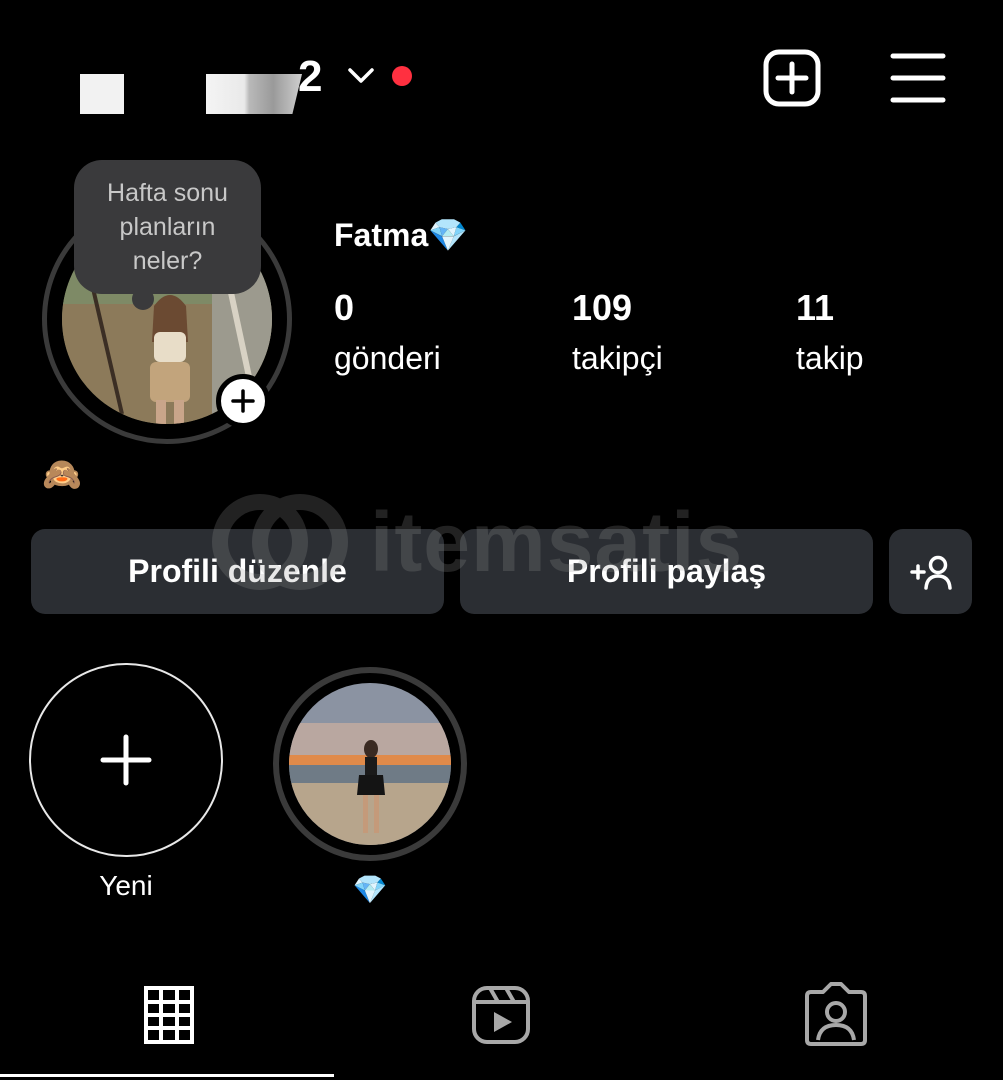 The width and height of the screenshot is (1003, 1080). What do you see at coordinates (237, 571) in the screenshot?
I see `edit-profile-button: Profili düzenle` at bounding box center [237, 571].